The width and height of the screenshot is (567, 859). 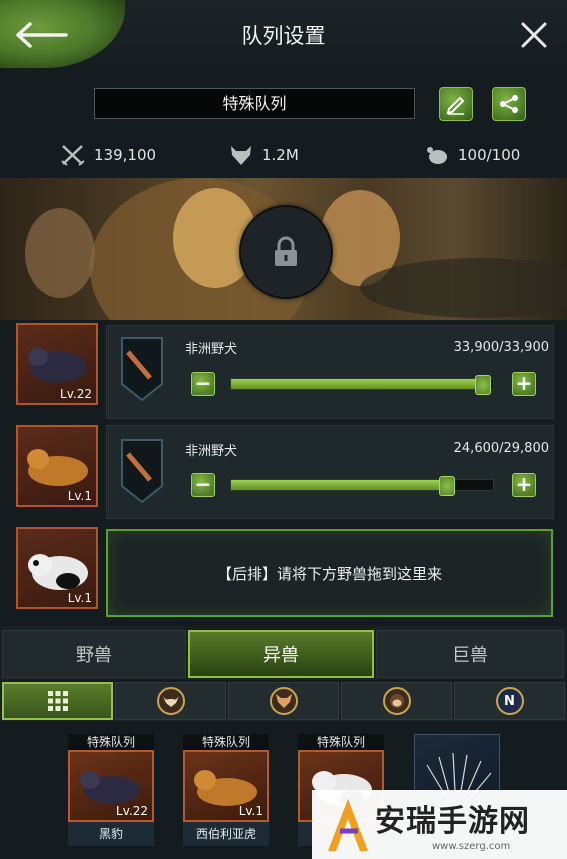 I want to click on n-badge-icon: N, so click(x=509, y=701).